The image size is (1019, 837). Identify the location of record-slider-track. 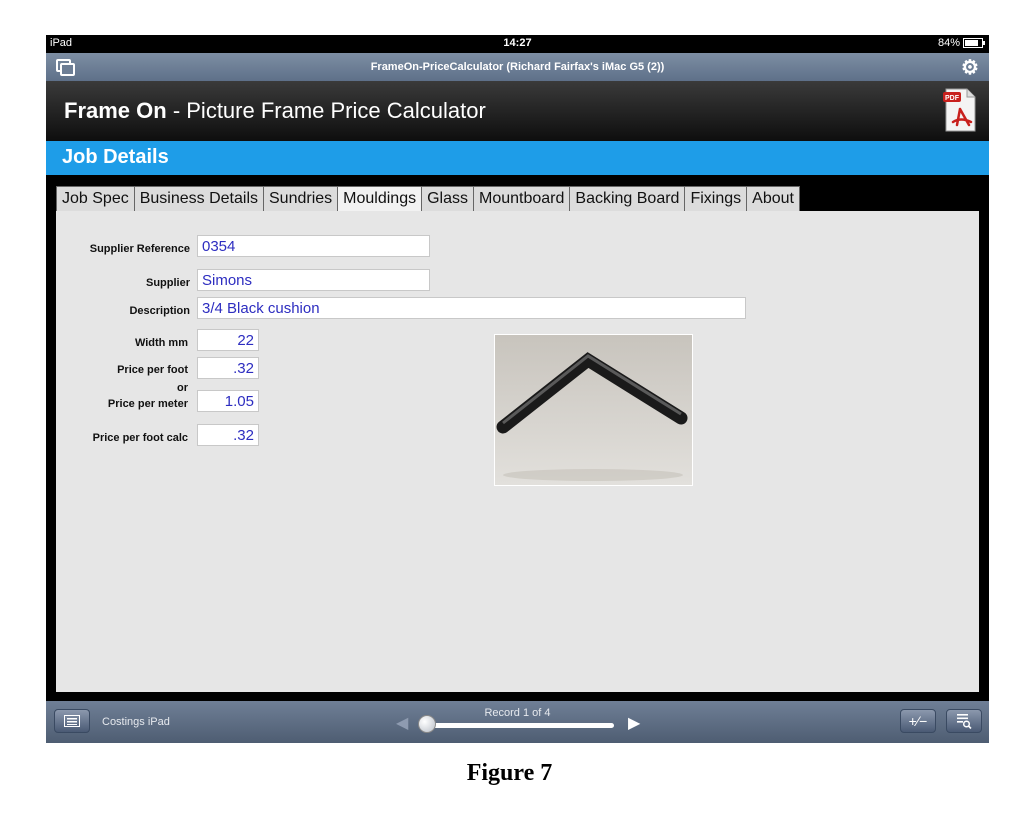
(519, 725).